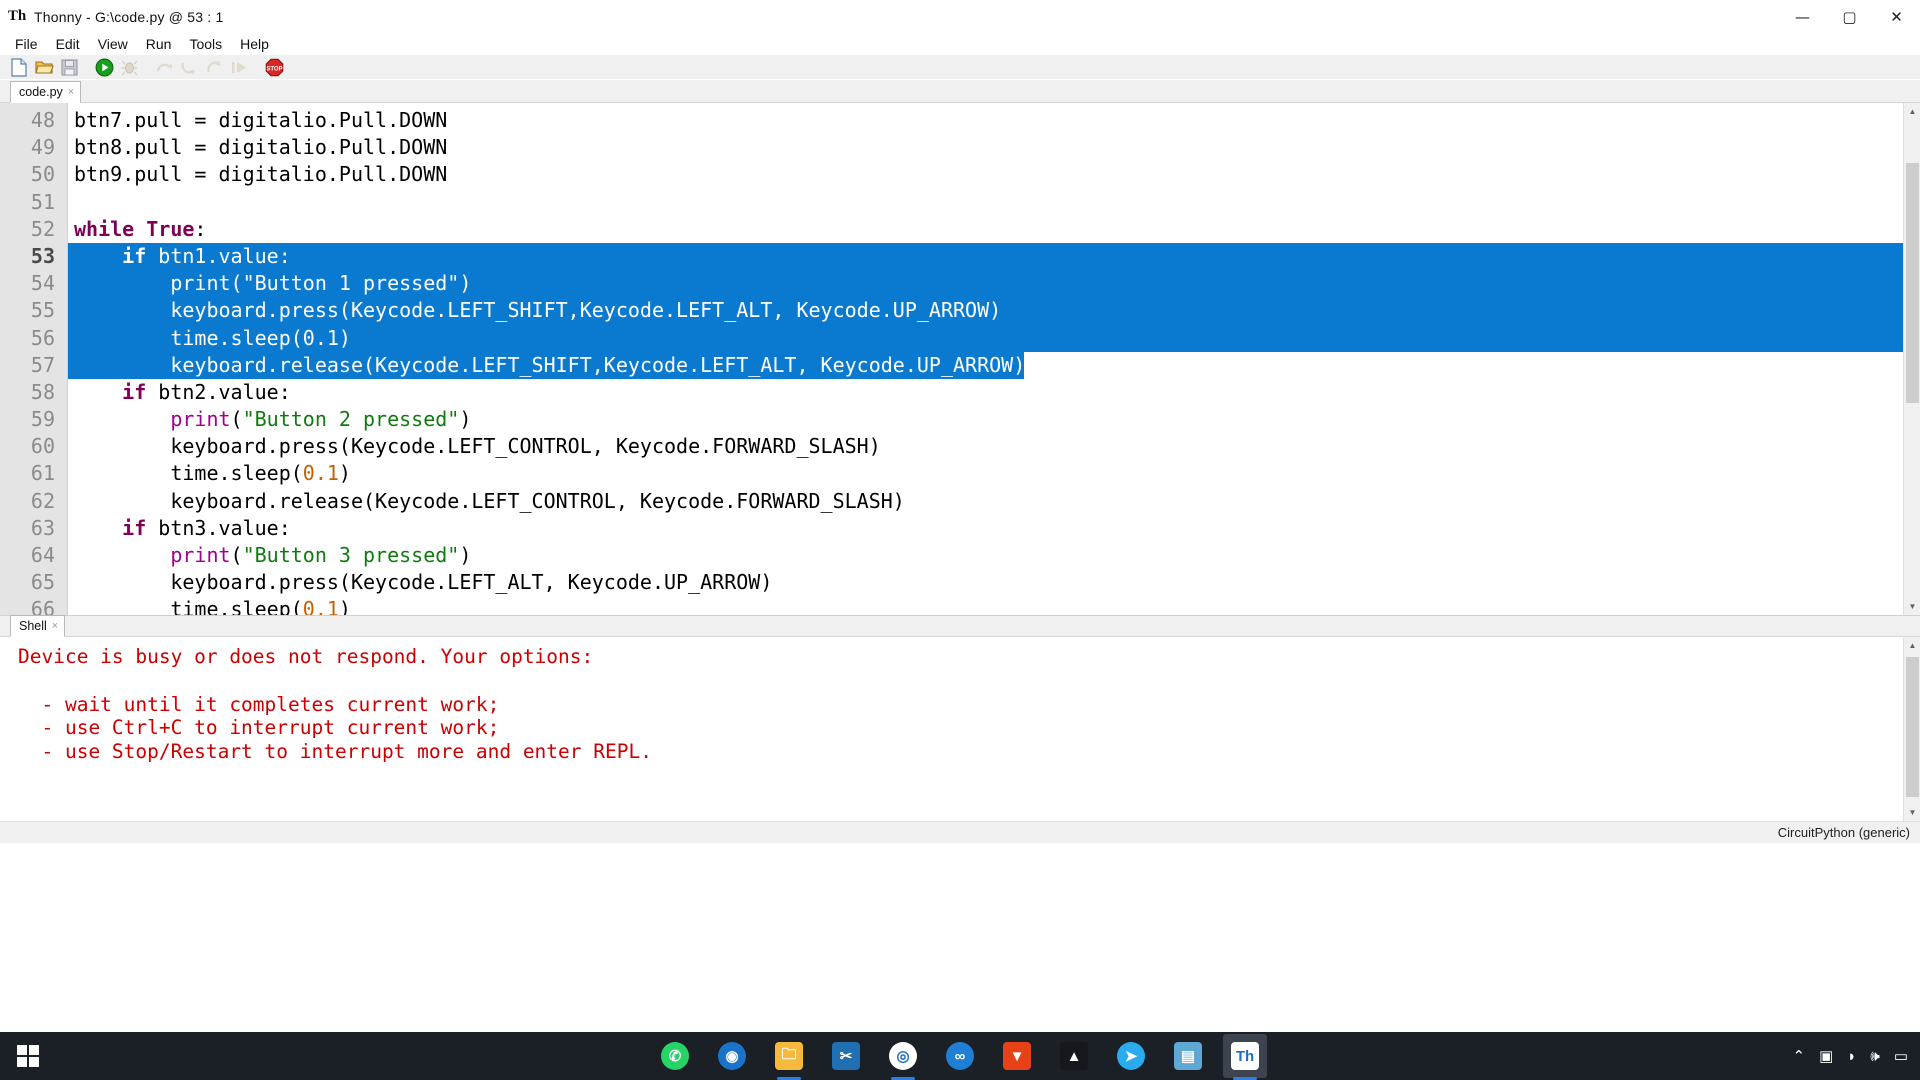 The height and width of the screenshot is (1080, 1920). Describe the element at coordinates (42, 255) in the screenshot. I see `line-number: 53` at that location.